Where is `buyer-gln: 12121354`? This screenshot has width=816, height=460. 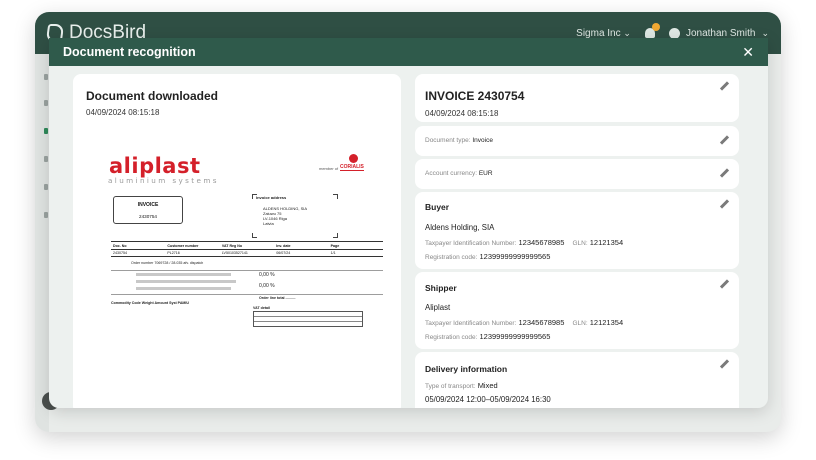 buyer-gln: 12121354 is located at coordinates (606, 242).